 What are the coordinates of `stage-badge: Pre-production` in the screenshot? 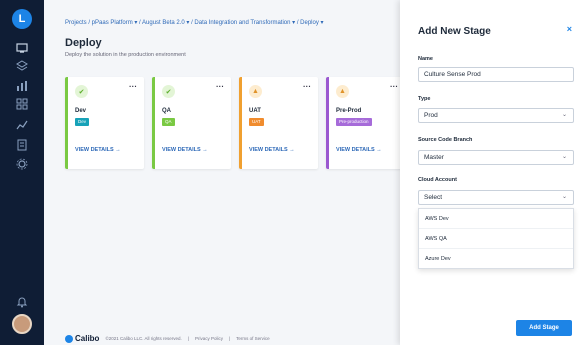 It's located at (354, 122).